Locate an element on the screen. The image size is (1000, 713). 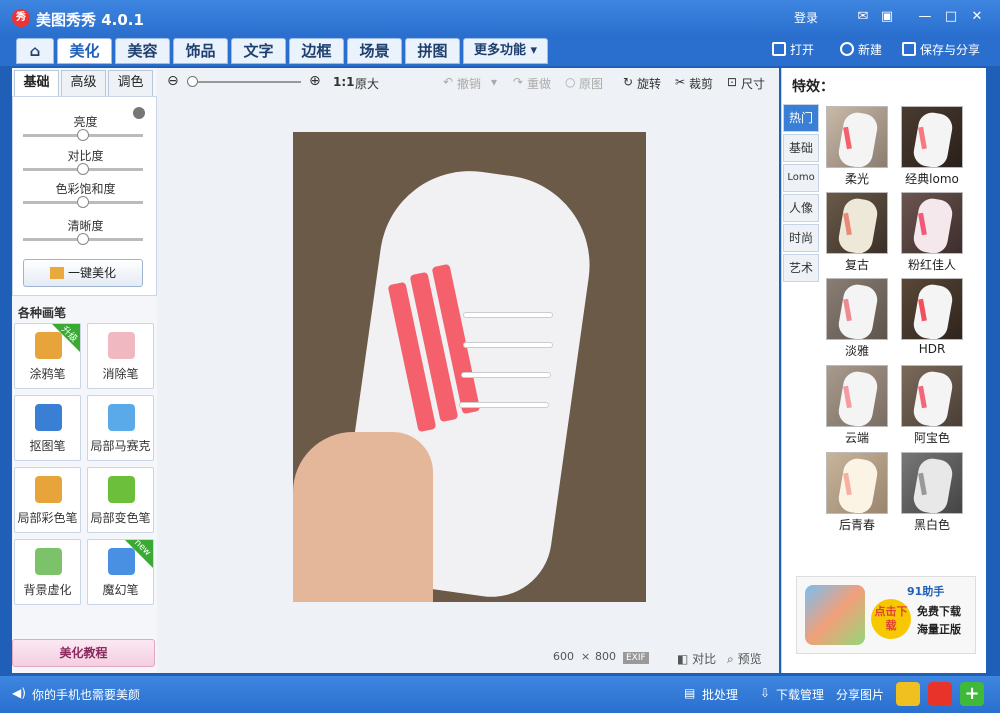
subtab-basic: 基础 is located at coordinates (36, 83).